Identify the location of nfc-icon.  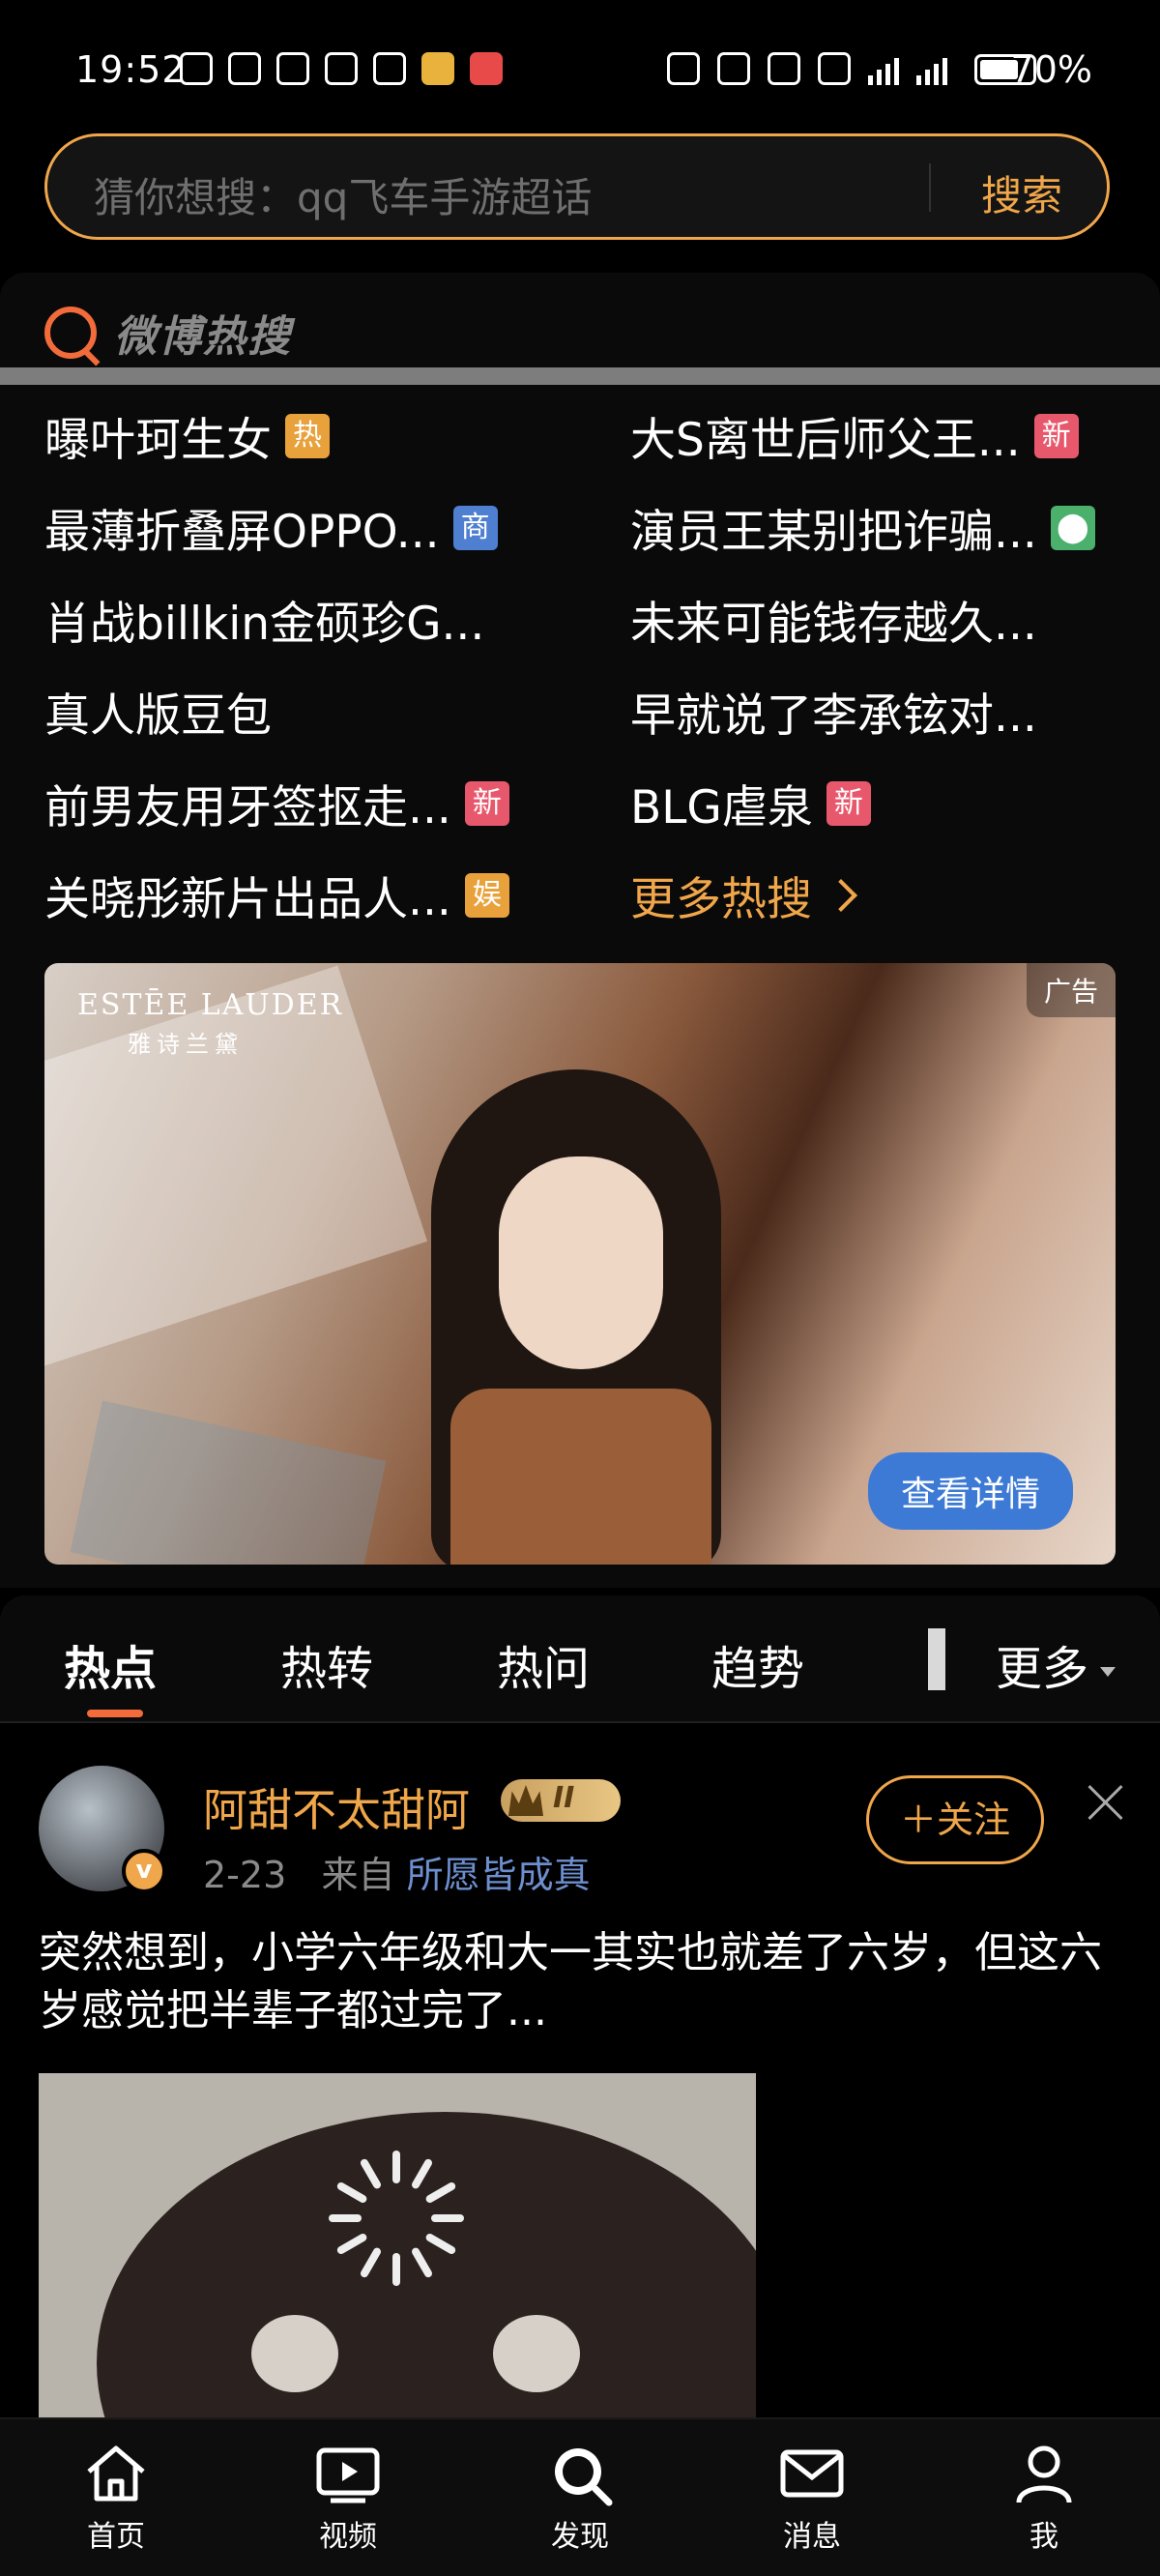
(292, 68).